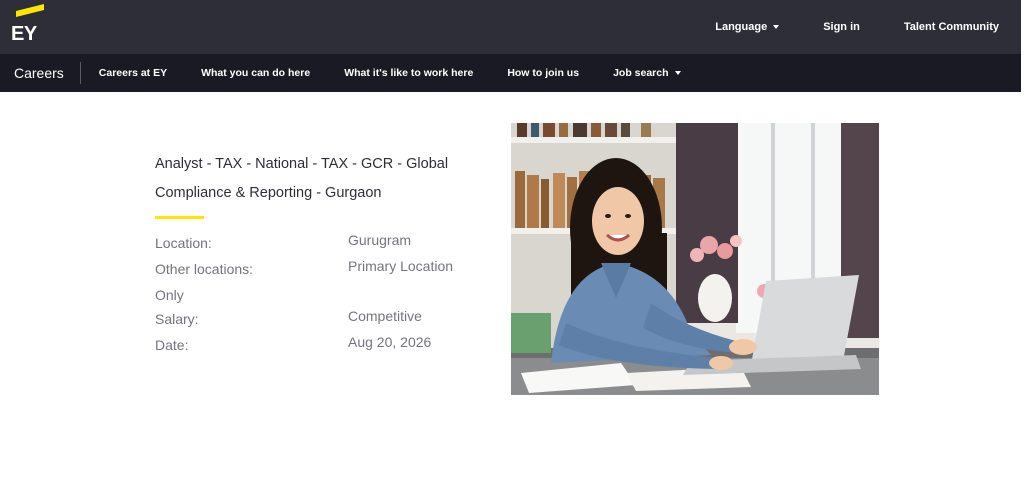 The width and height of the screenshot is (1024, 485). I want to click on detail-row-salary: Salary: Competitive, so click(325, 320).